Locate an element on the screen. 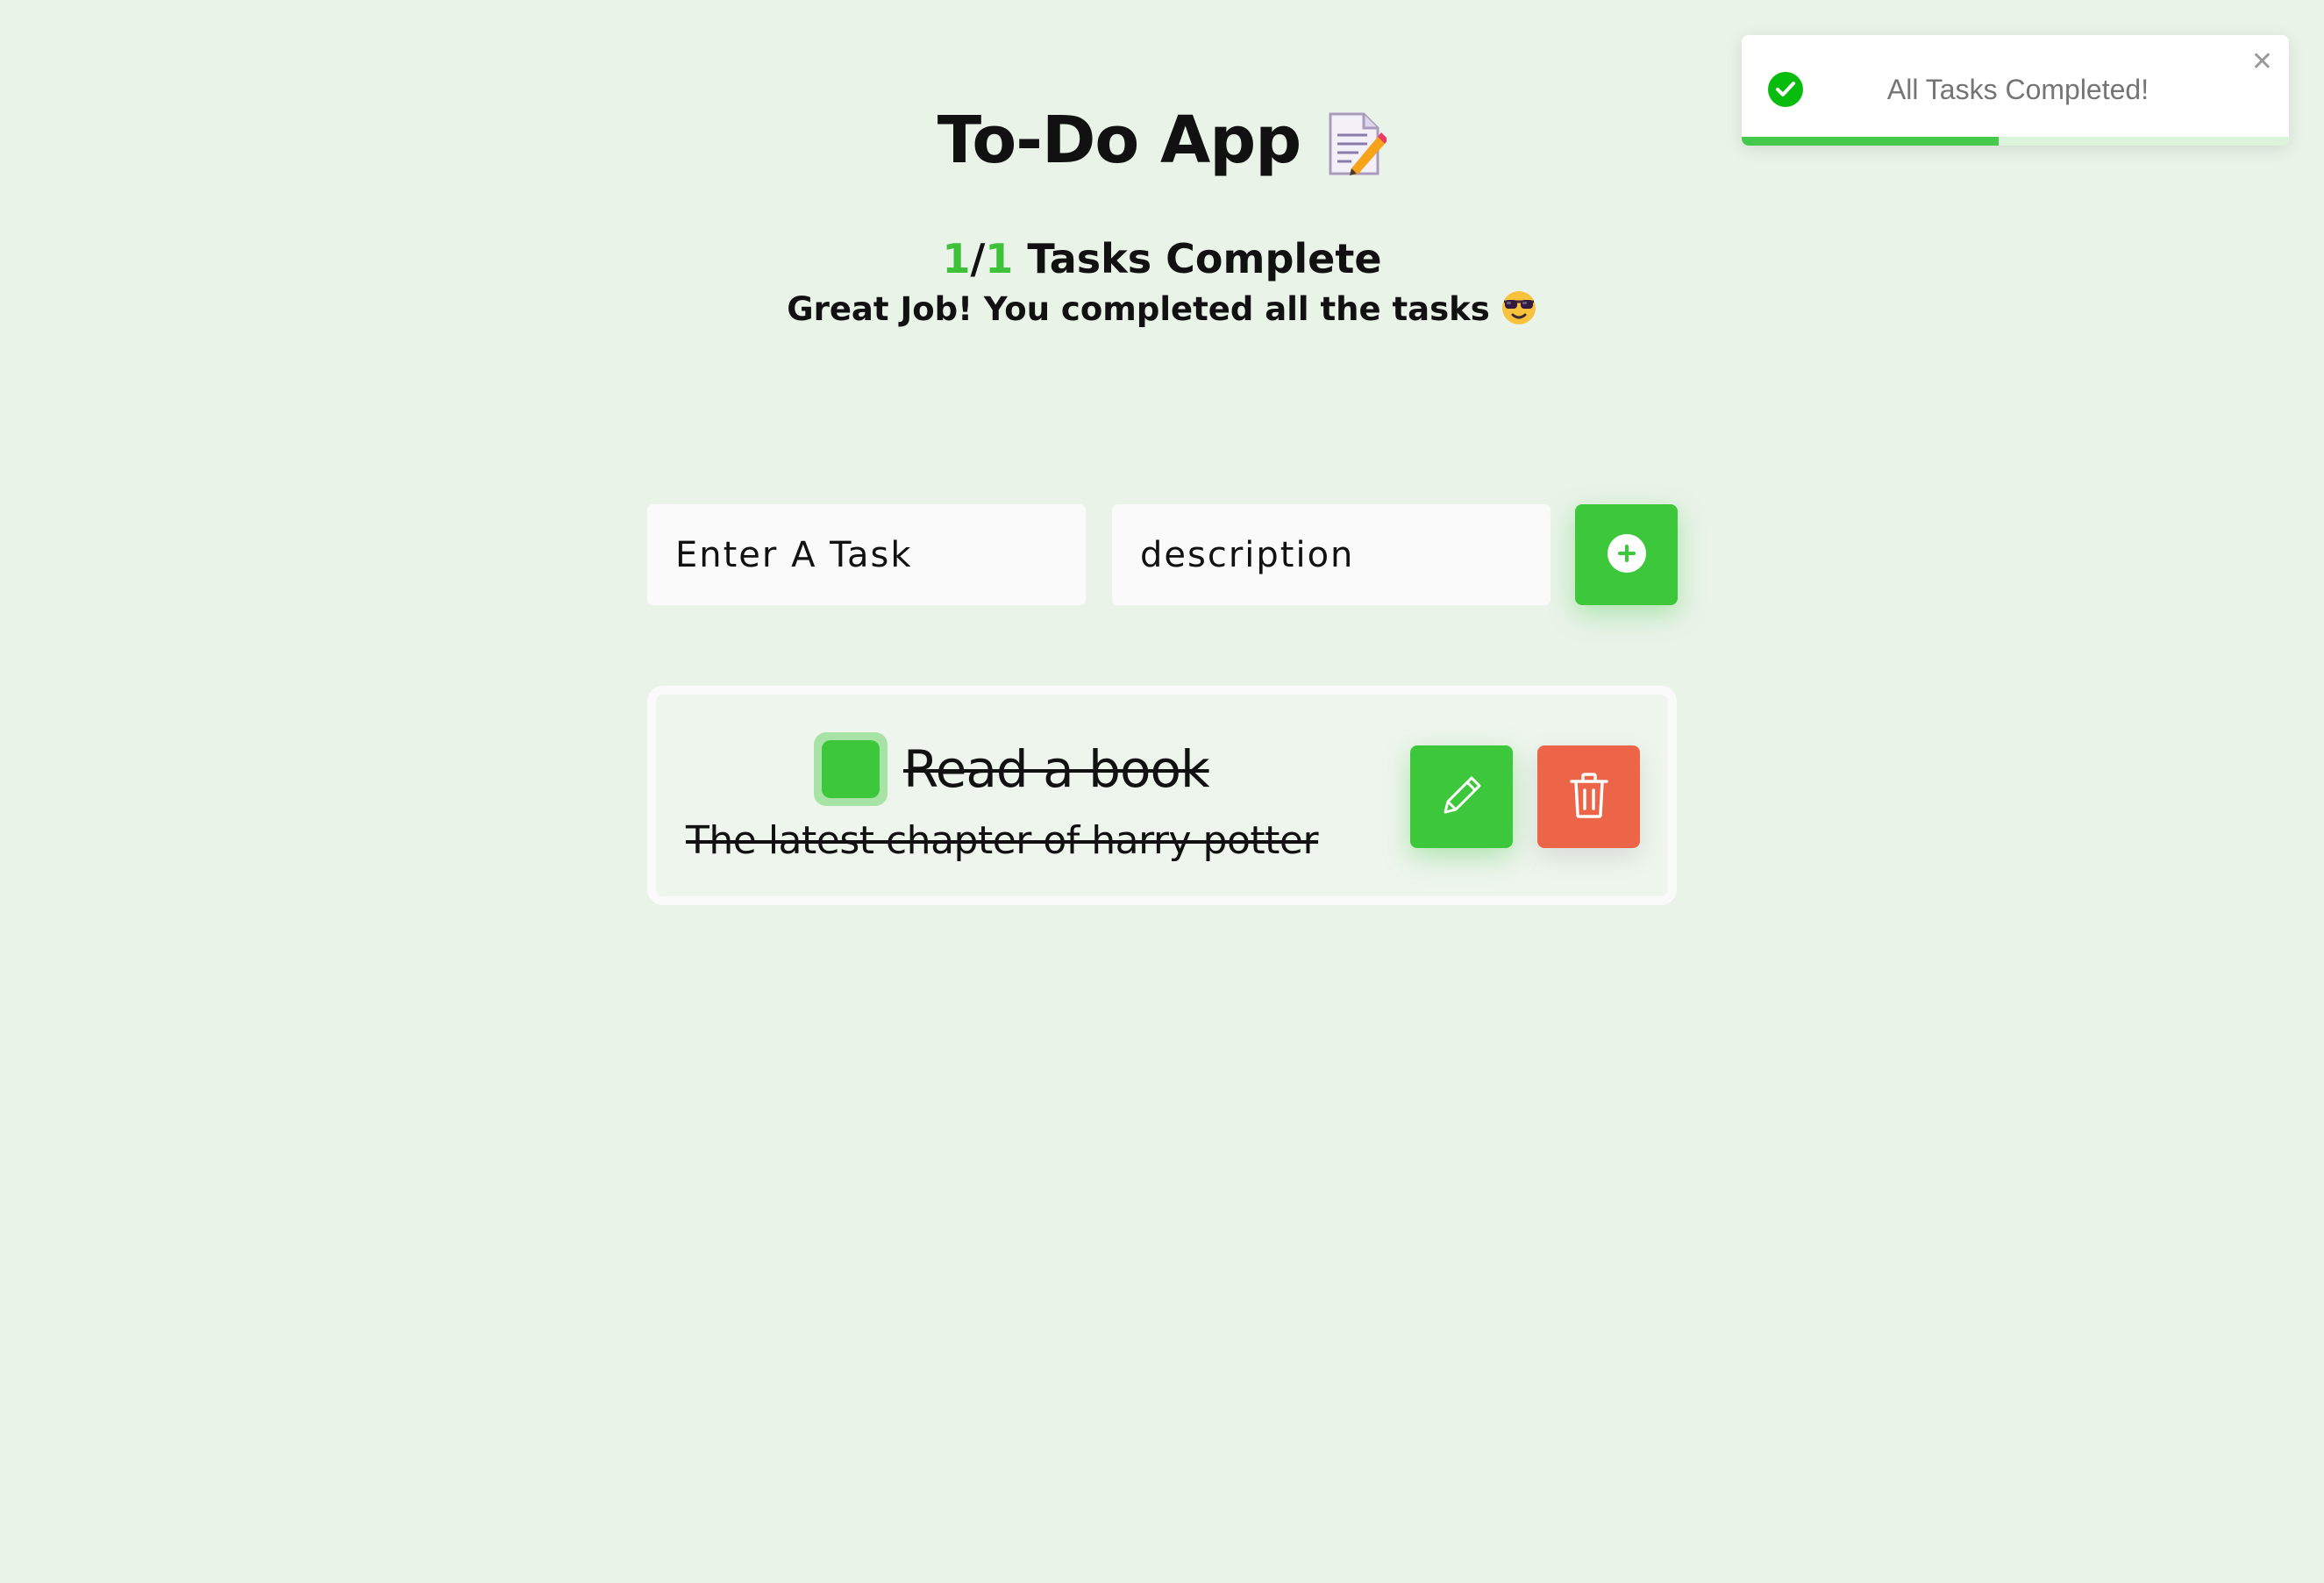 Image resolution: width=2324 pixels, height=1583 pixels. task-complete-checkbox is located at coordinates (851, 769).